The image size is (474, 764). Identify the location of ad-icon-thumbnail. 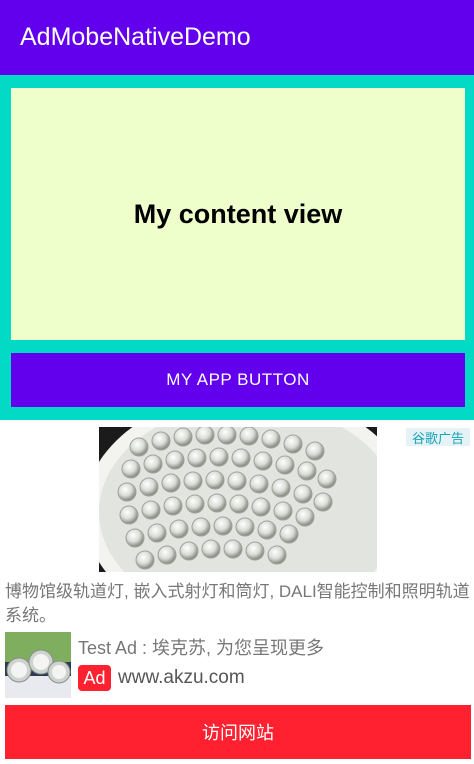
(38, 665).